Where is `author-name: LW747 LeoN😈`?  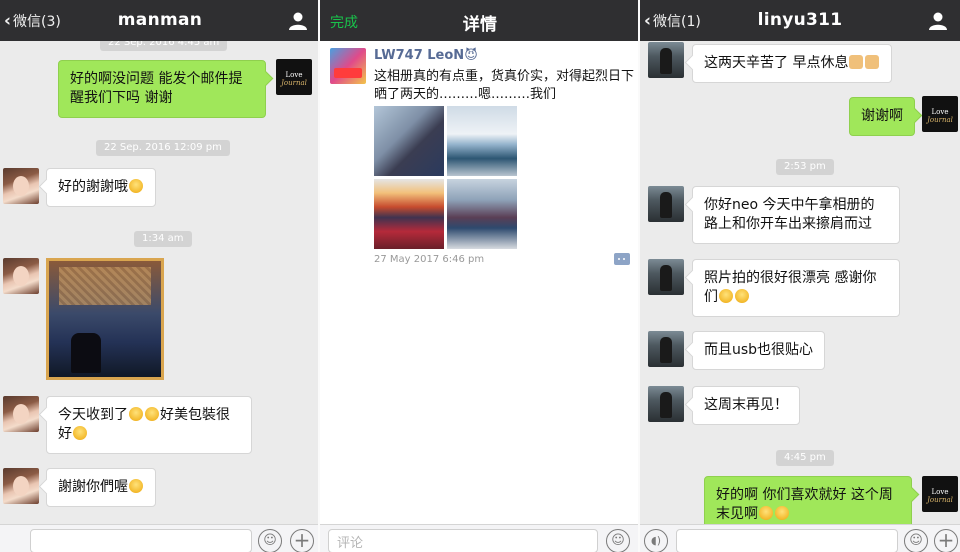
author-name: LW747 LeoN😈 is located at coordinates (426, 55).